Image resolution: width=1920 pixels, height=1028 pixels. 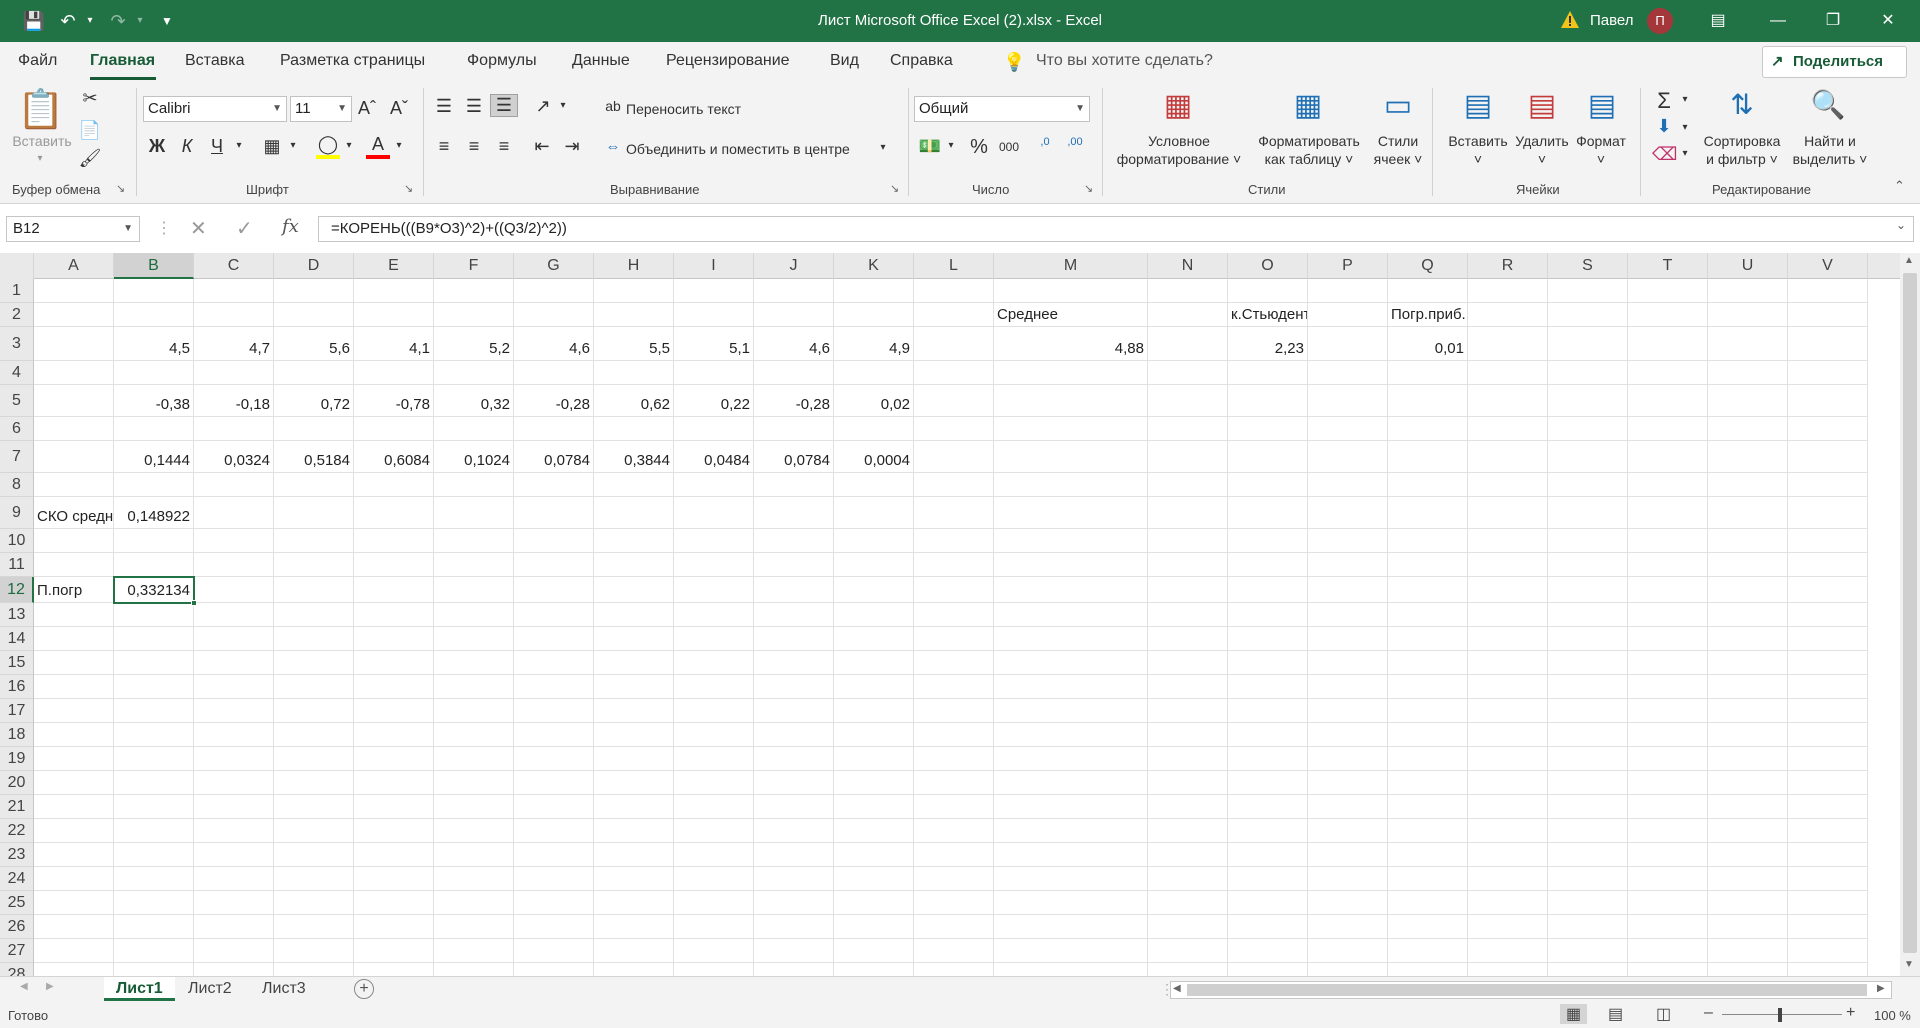 What do you see at coordinates (41, 110) in the screenshot?
I see `paste-icon: 📋` at bounding box center [41, 110].